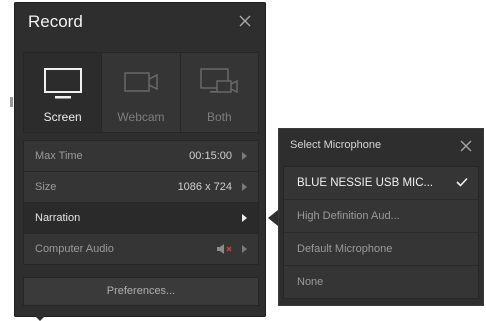 This screenshot has height=321, width=486. What do you see at coordinates (381, 282) in the screenshot?
I see `mic-option: None` at bounding box center [381, 282].